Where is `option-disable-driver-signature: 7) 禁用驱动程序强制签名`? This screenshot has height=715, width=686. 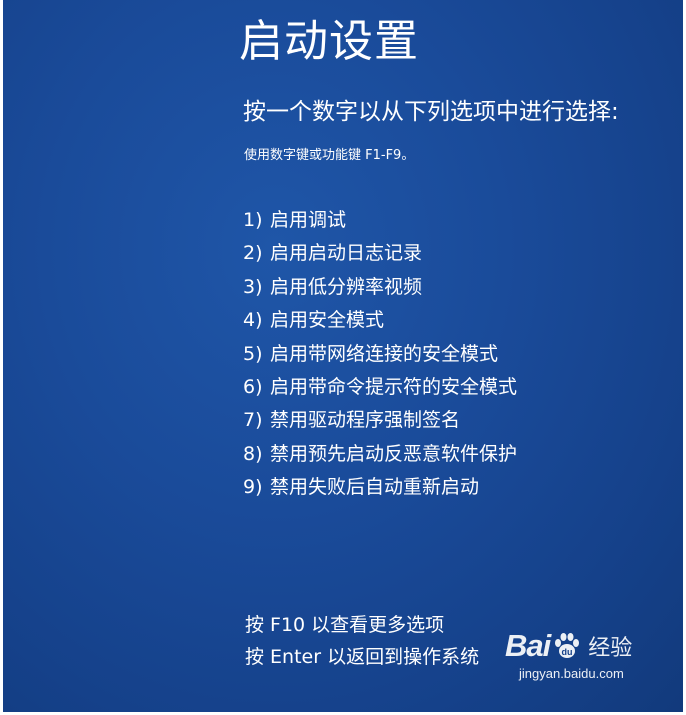 option-disable-driver-signature: 7) 禁用驱动程序强制签名 is located at coordinates (380, 420).